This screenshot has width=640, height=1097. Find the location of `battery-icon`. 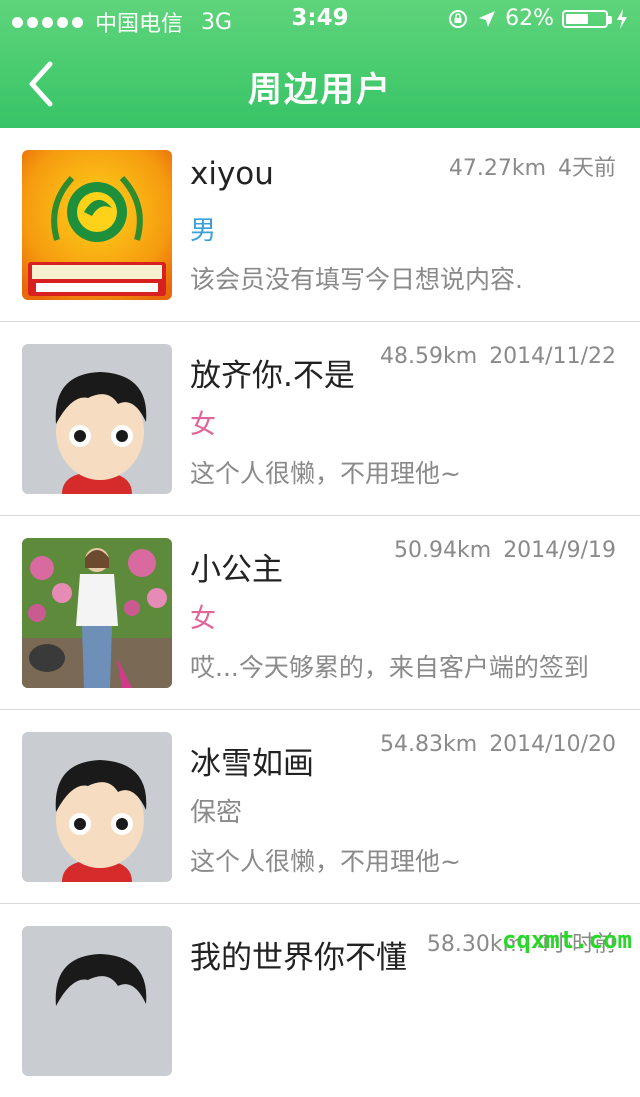

battery-icon is located at coordinates (587, 18).